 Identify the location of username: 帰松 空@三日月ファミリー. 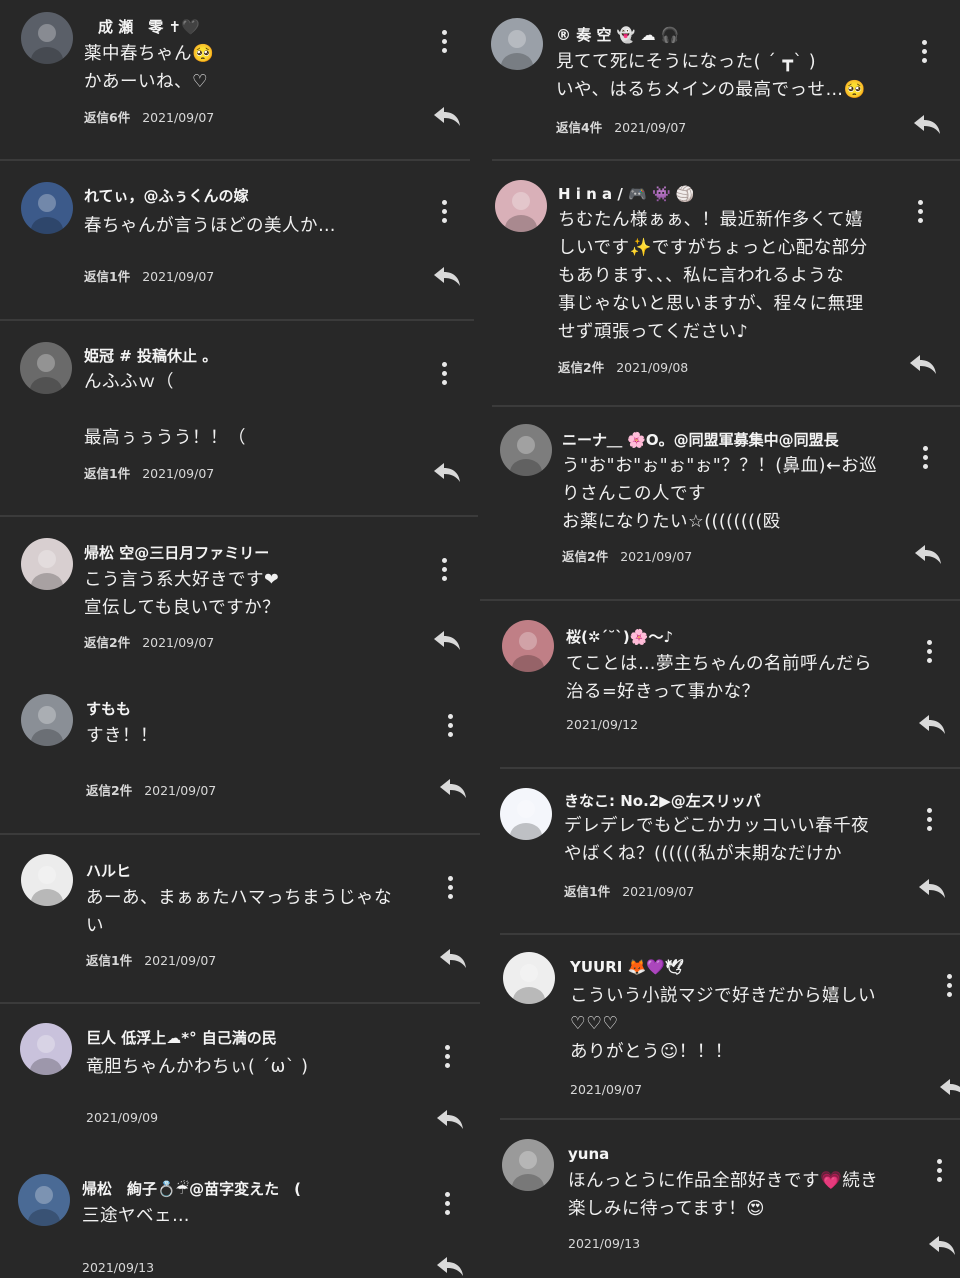
(176, 552).